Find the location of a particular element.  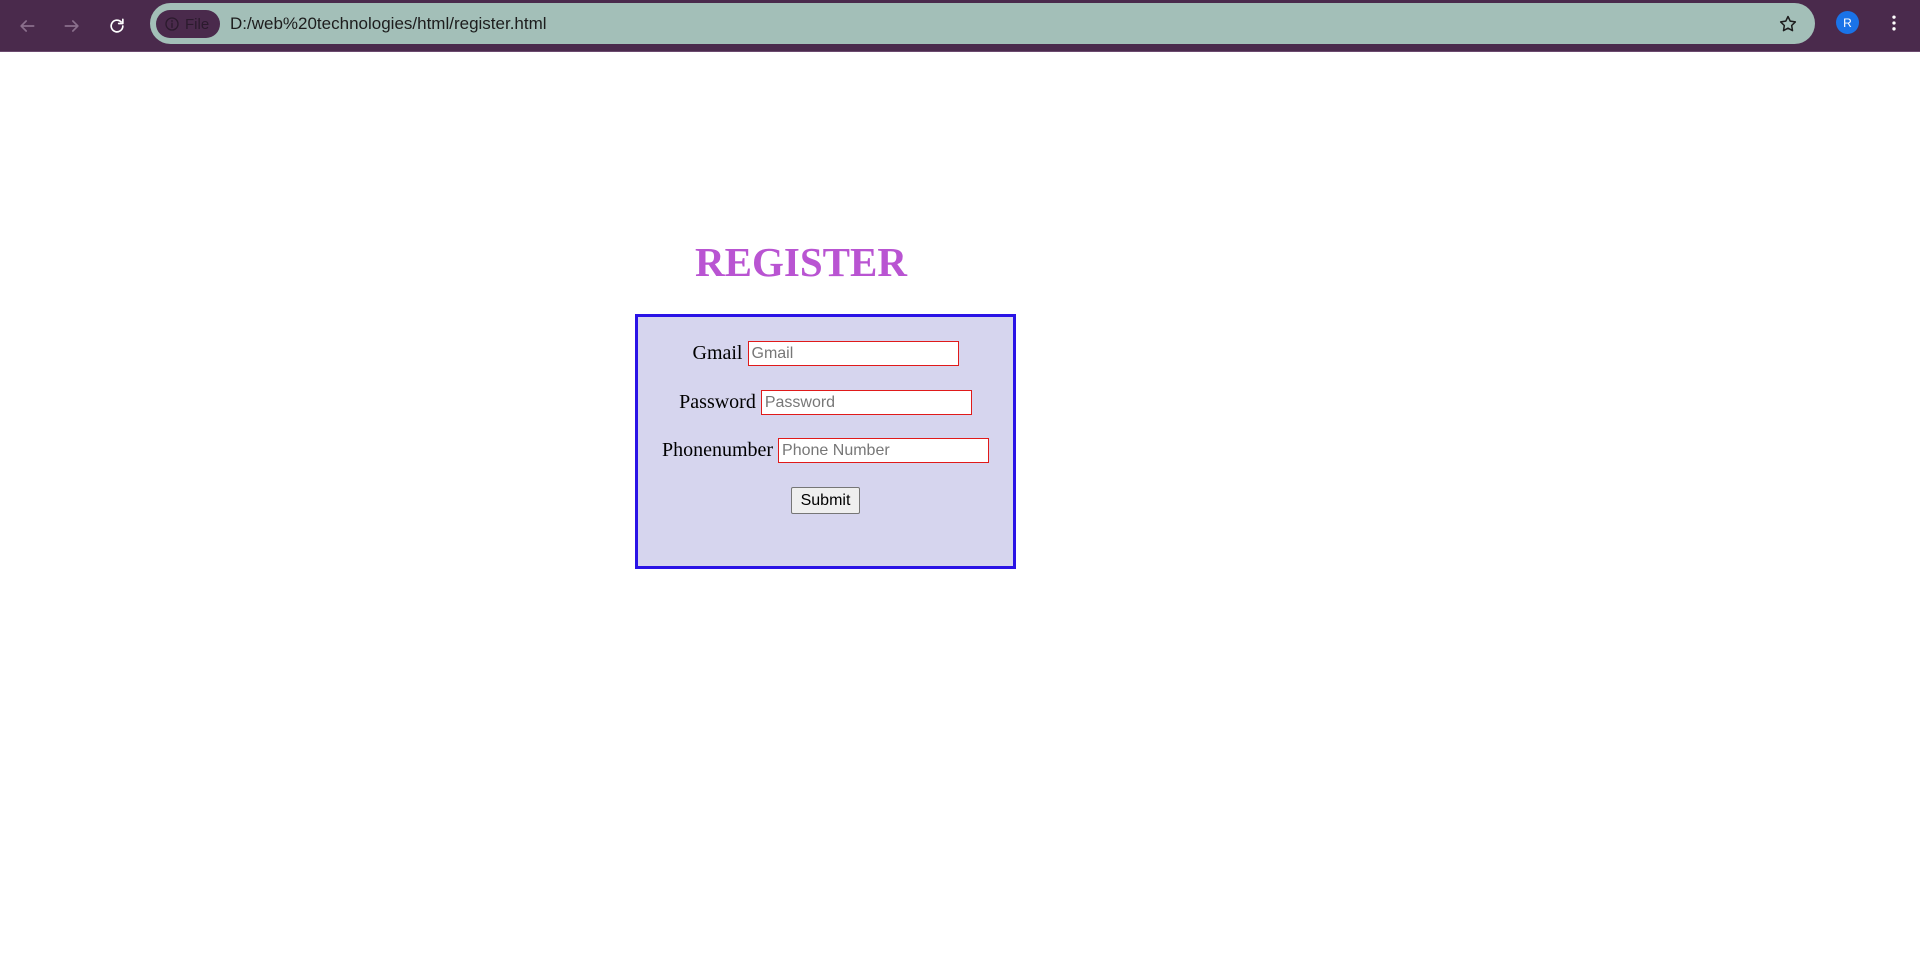

site-info-chip: File is located at coordinates (188, 24).